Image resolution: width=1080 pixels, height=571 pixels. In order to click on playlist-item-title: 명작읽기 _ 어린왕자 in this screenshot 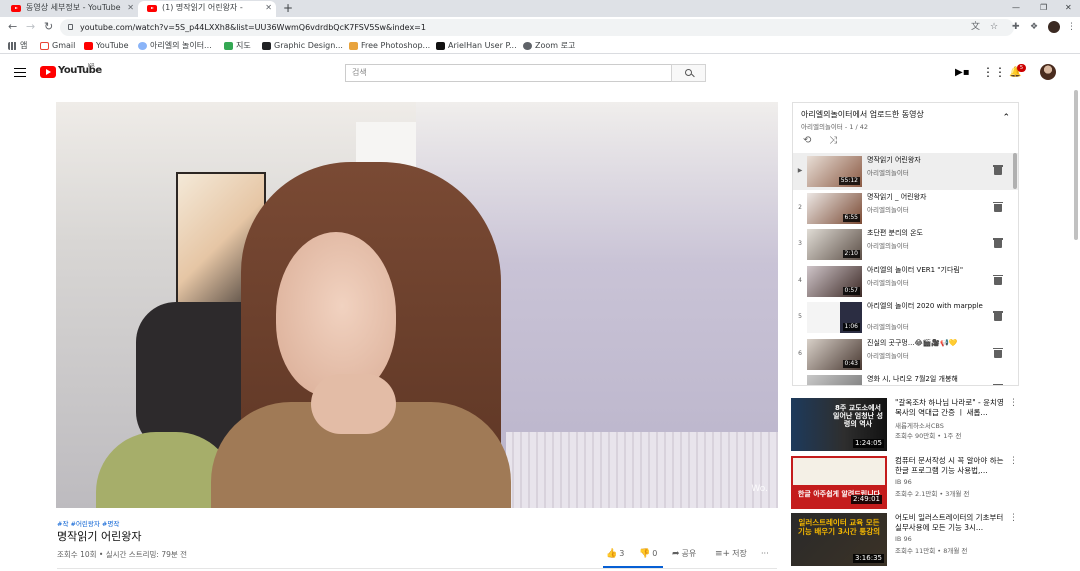, I will do `click(897, 196)`.